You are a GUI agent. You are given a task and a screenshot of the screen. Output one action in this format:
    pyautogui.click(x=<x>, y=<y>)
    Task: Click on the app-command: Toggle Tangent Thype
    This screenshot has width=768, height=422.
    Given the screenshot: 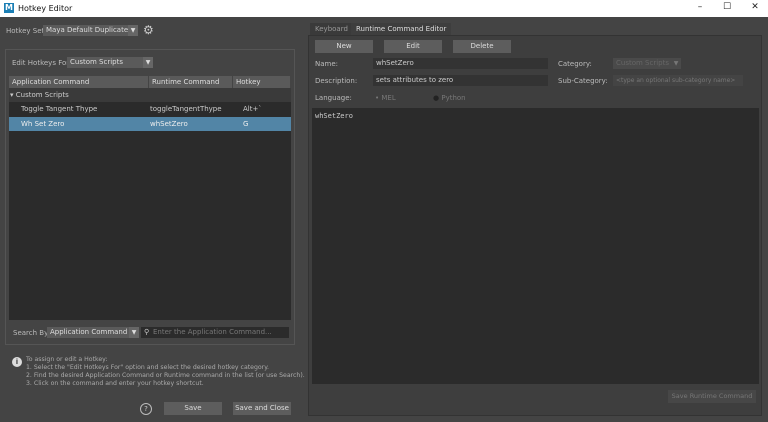 What is the action you would take?
    pyautogui.click(x=59, y=109)
    